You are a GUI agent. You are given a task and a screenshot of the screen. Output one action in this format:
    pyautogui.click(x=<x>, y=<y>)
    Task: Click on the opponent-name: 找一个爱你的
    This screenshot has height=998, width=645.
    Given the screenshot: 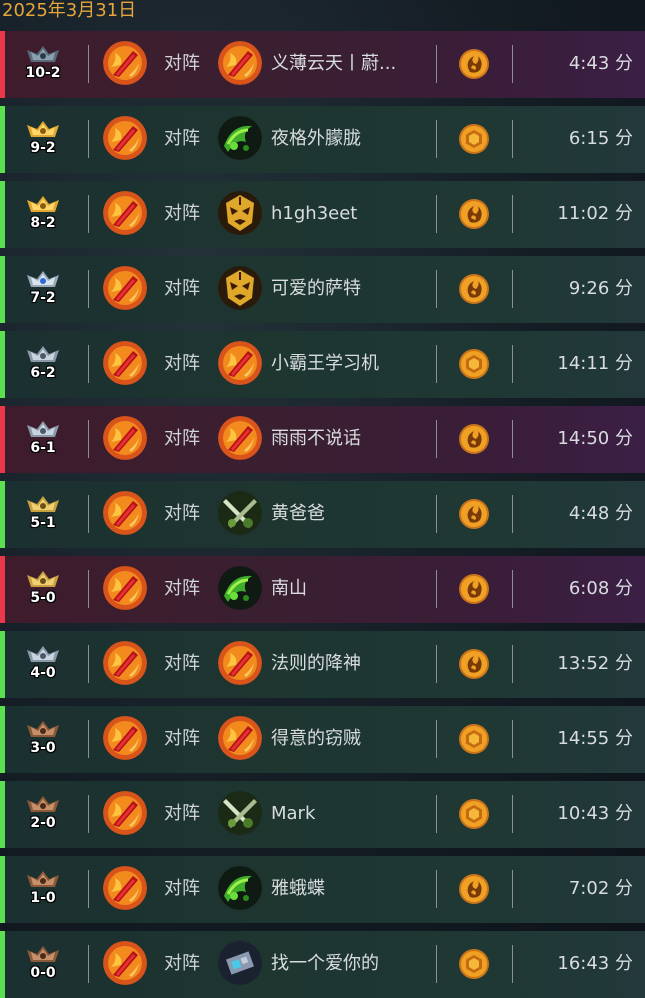 What is the action you would take?
    pyautogui.click(x=351, y=964)
    